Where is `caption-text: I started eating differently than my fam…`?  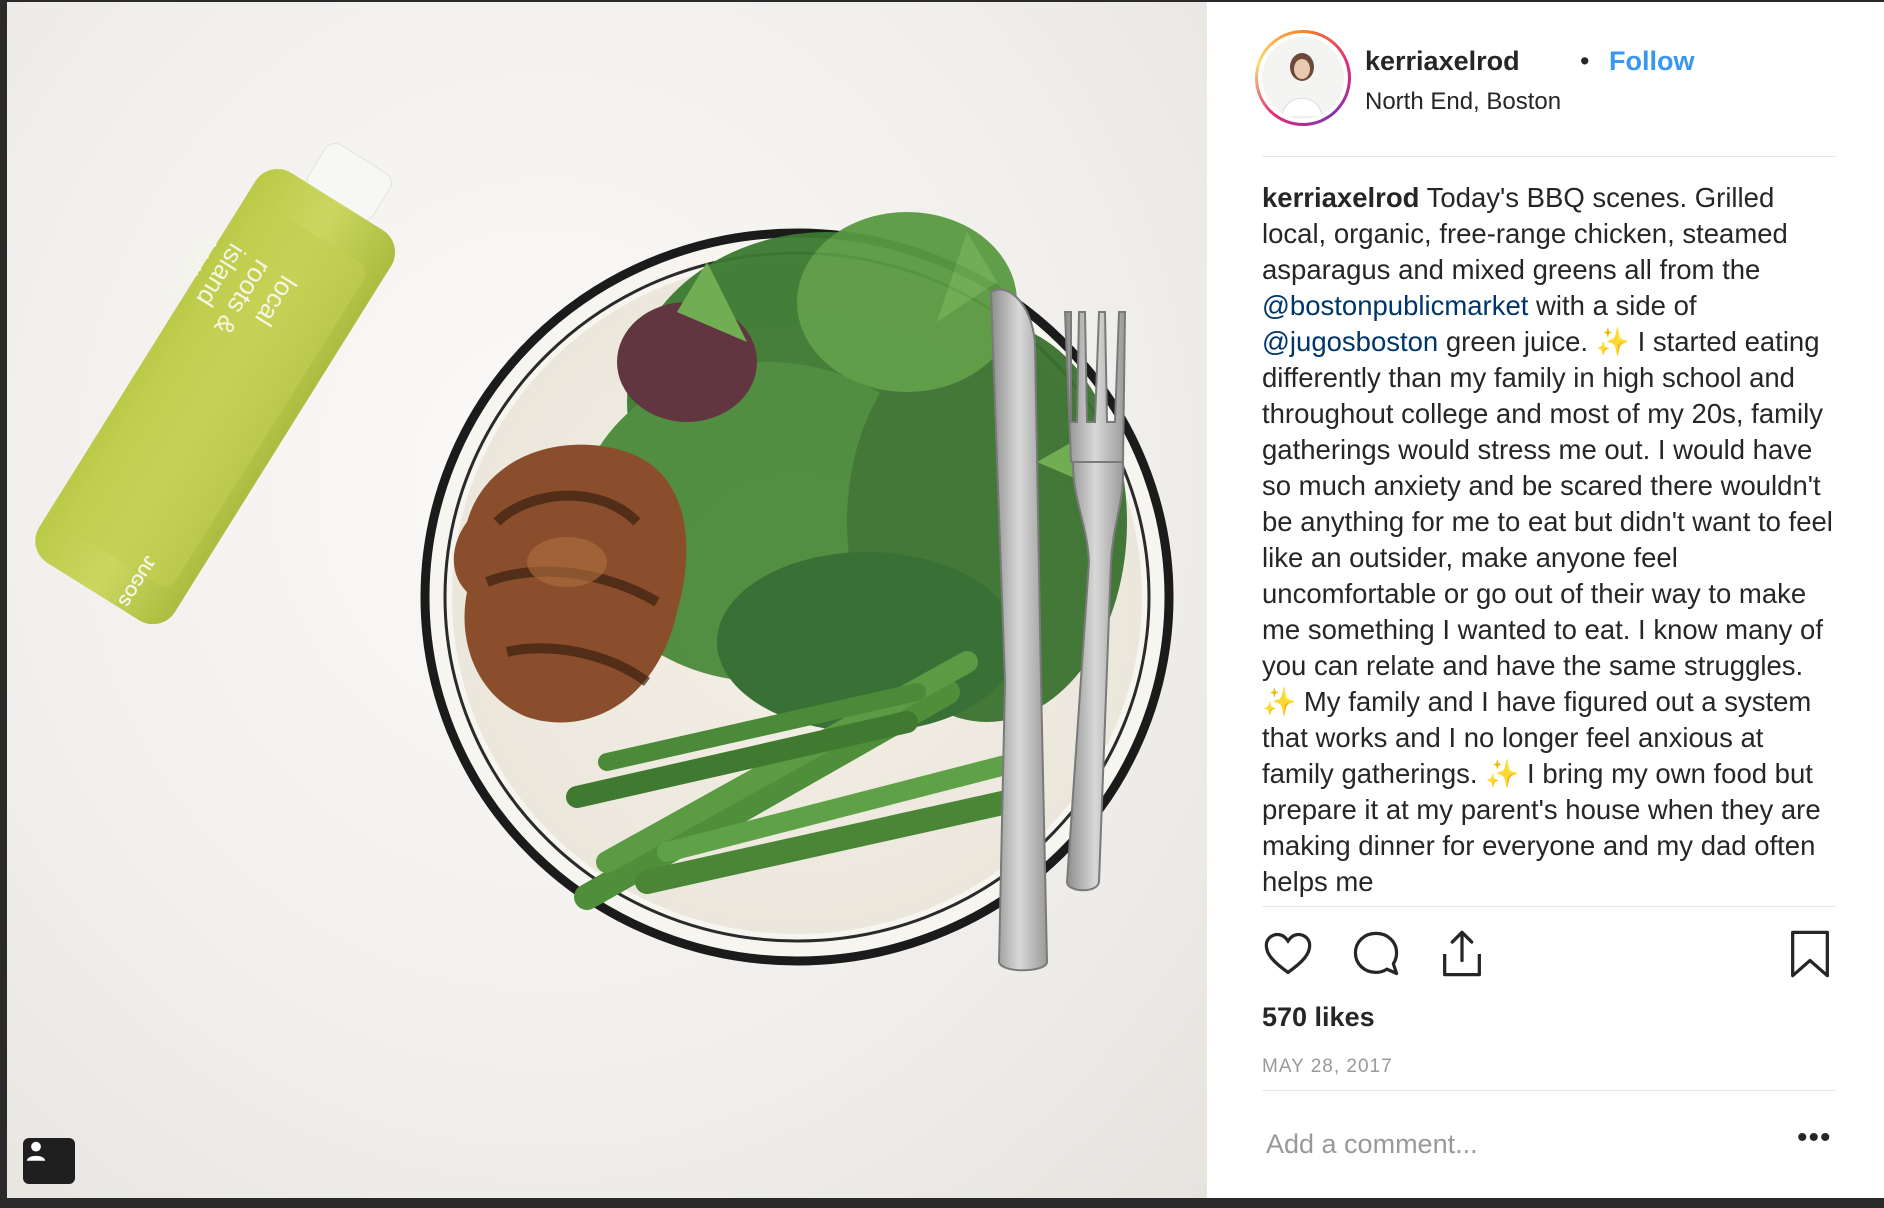 caption-text: I started eating differently than my fam… is located at coordinates (1547, 503).